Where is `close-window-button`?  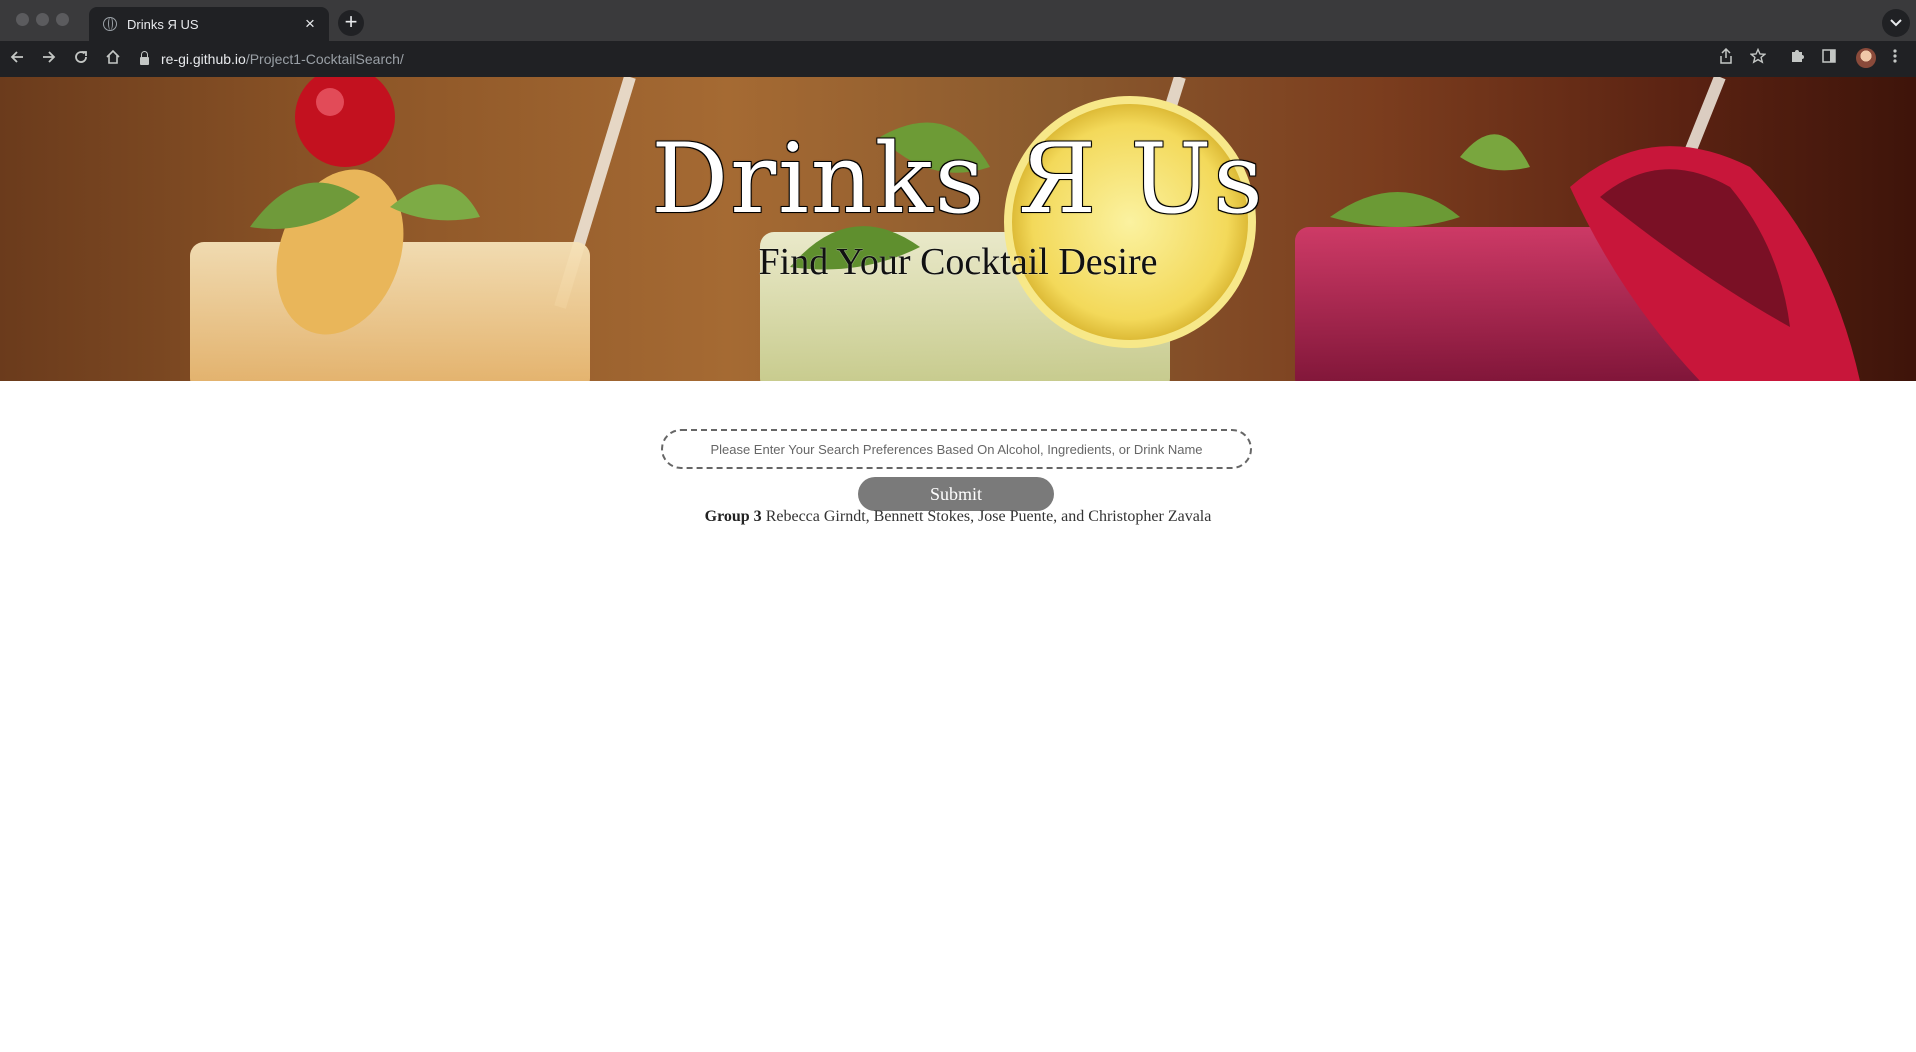 close-window-button is located at coordinates (22, 19).